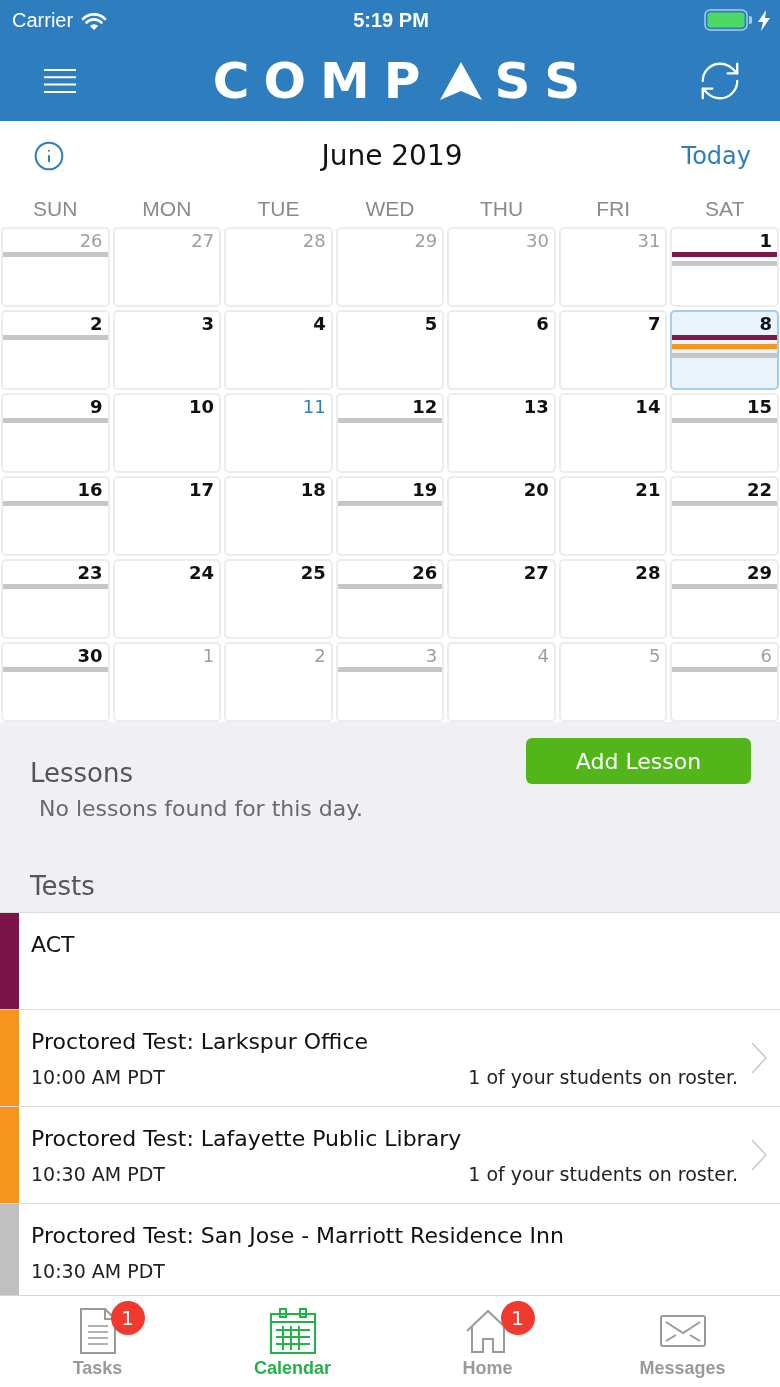  What do you see at coordinates (759, 489) in the screenshot?
I see `day-number: 22` at bounding box center [759, 489].